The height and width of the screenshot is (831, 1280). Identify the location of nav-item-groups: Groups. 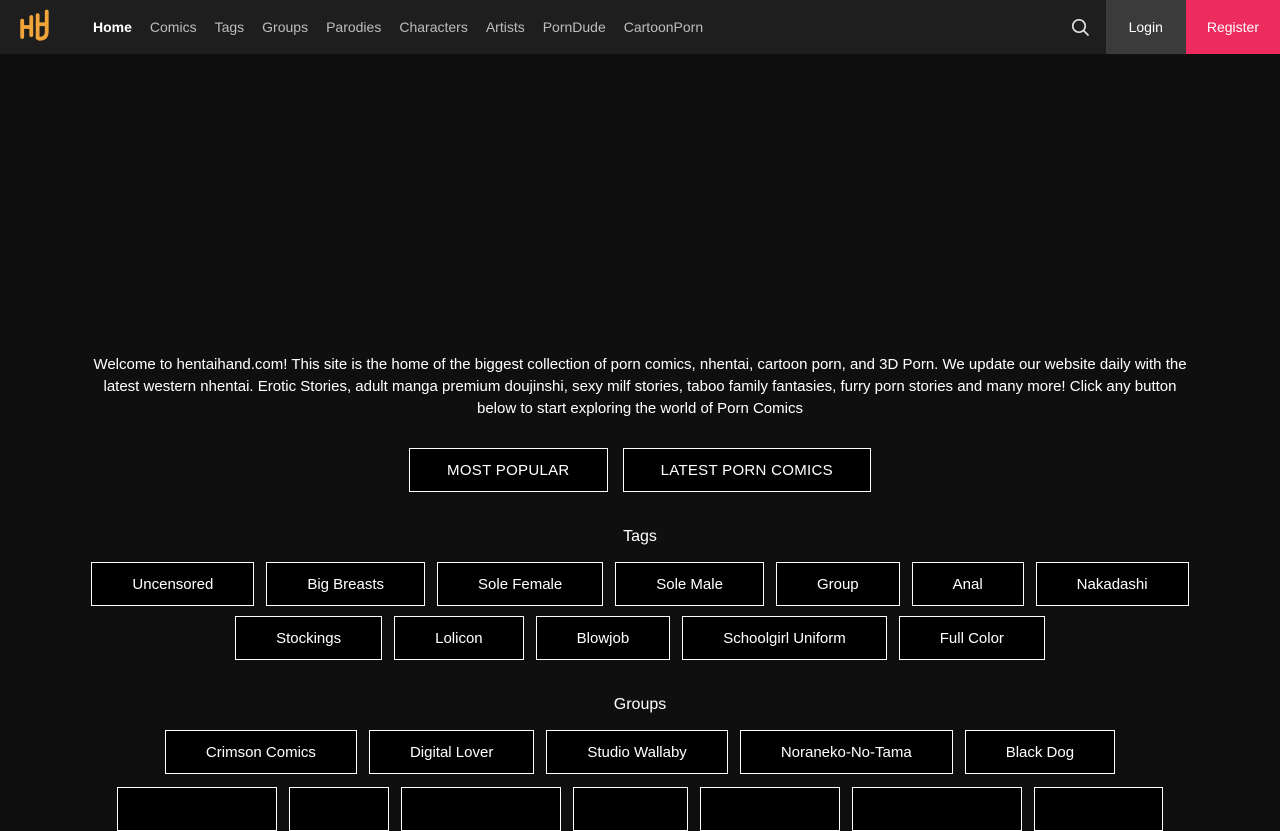
(285, 27).